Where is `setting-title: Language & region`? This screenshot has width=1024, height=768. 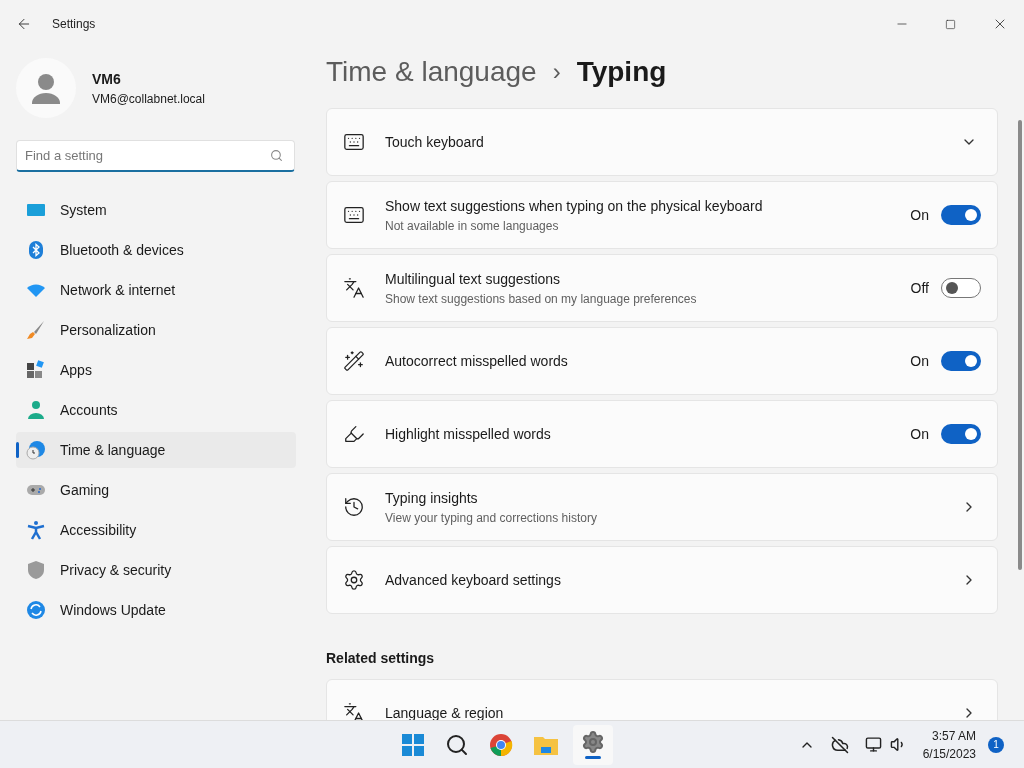 setting-title: Language & region is located at coordinates (445, 711).